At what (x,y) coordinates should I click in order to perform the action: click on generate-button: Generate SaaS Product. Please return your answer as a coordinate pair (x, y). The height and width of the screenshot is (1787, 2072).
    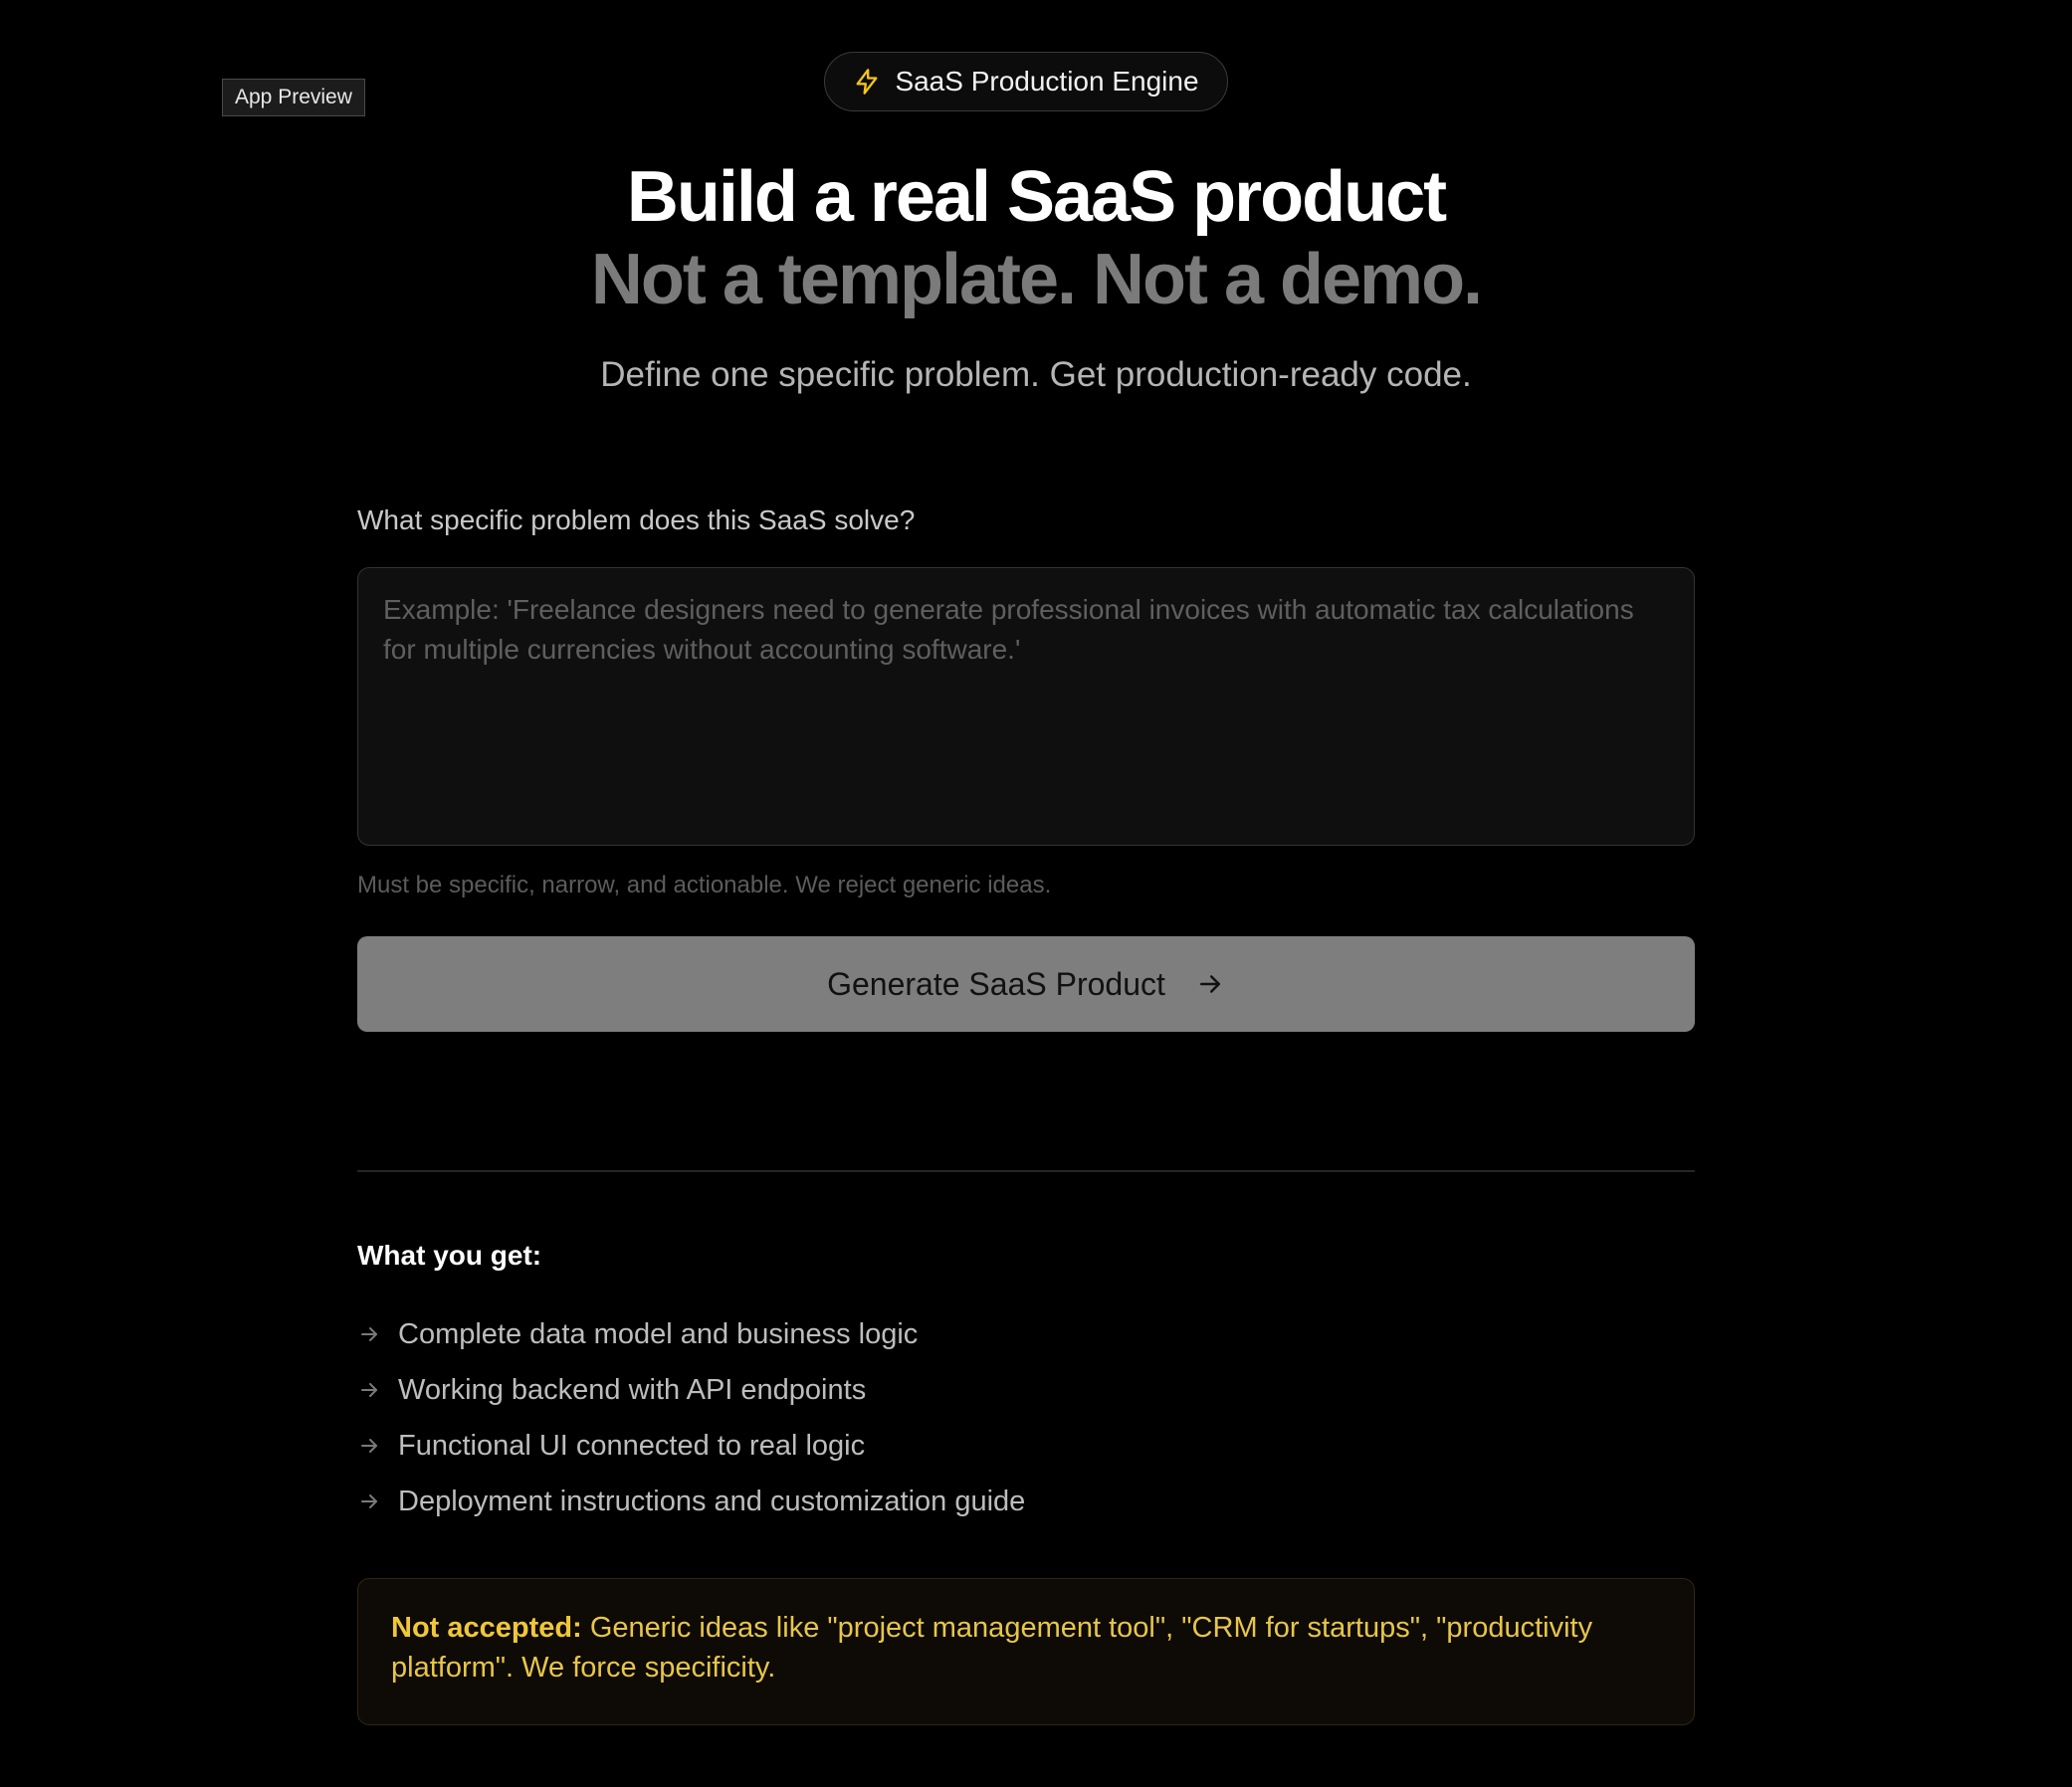
    Looking at the image, I should click on (1026, 984).